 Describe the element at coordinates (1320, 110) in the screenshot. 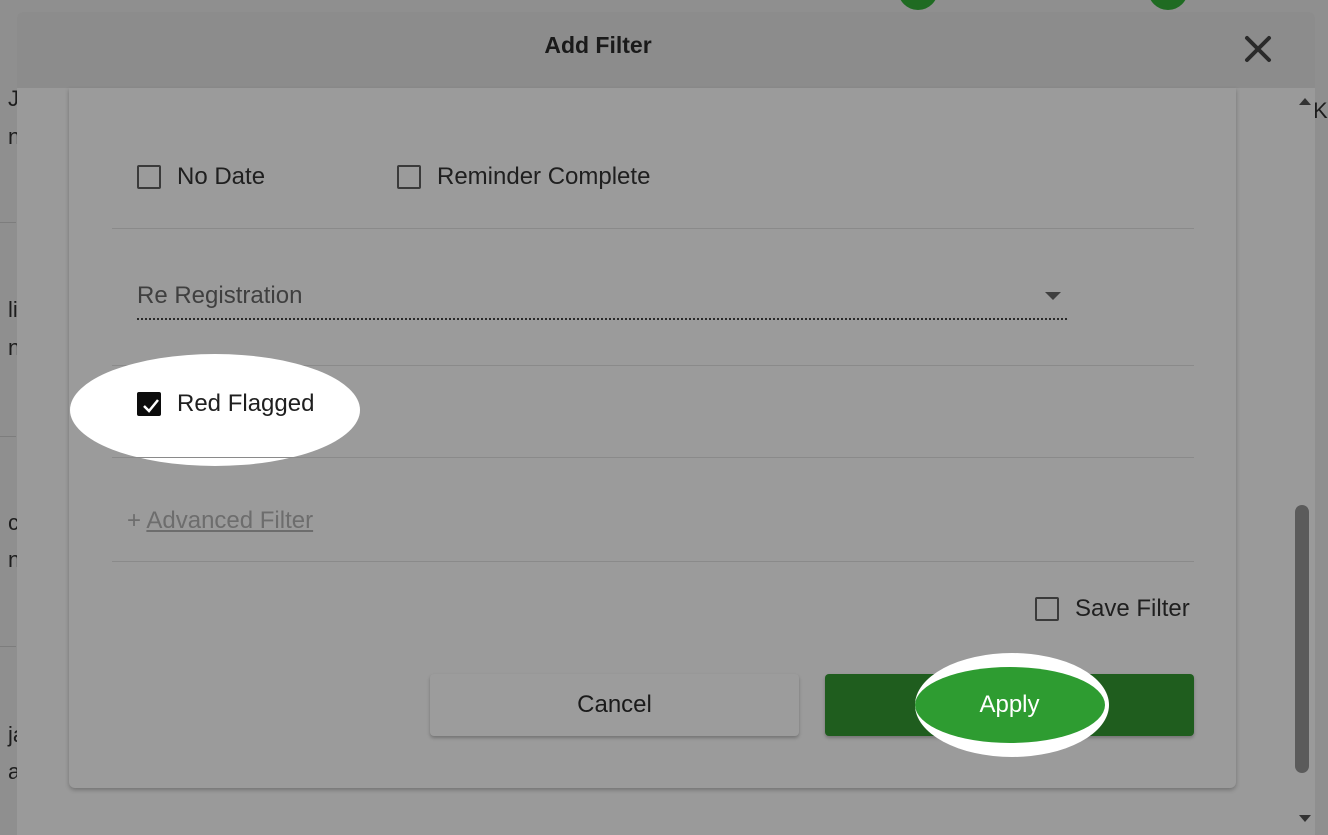

I see `background-text: KI` at that location.